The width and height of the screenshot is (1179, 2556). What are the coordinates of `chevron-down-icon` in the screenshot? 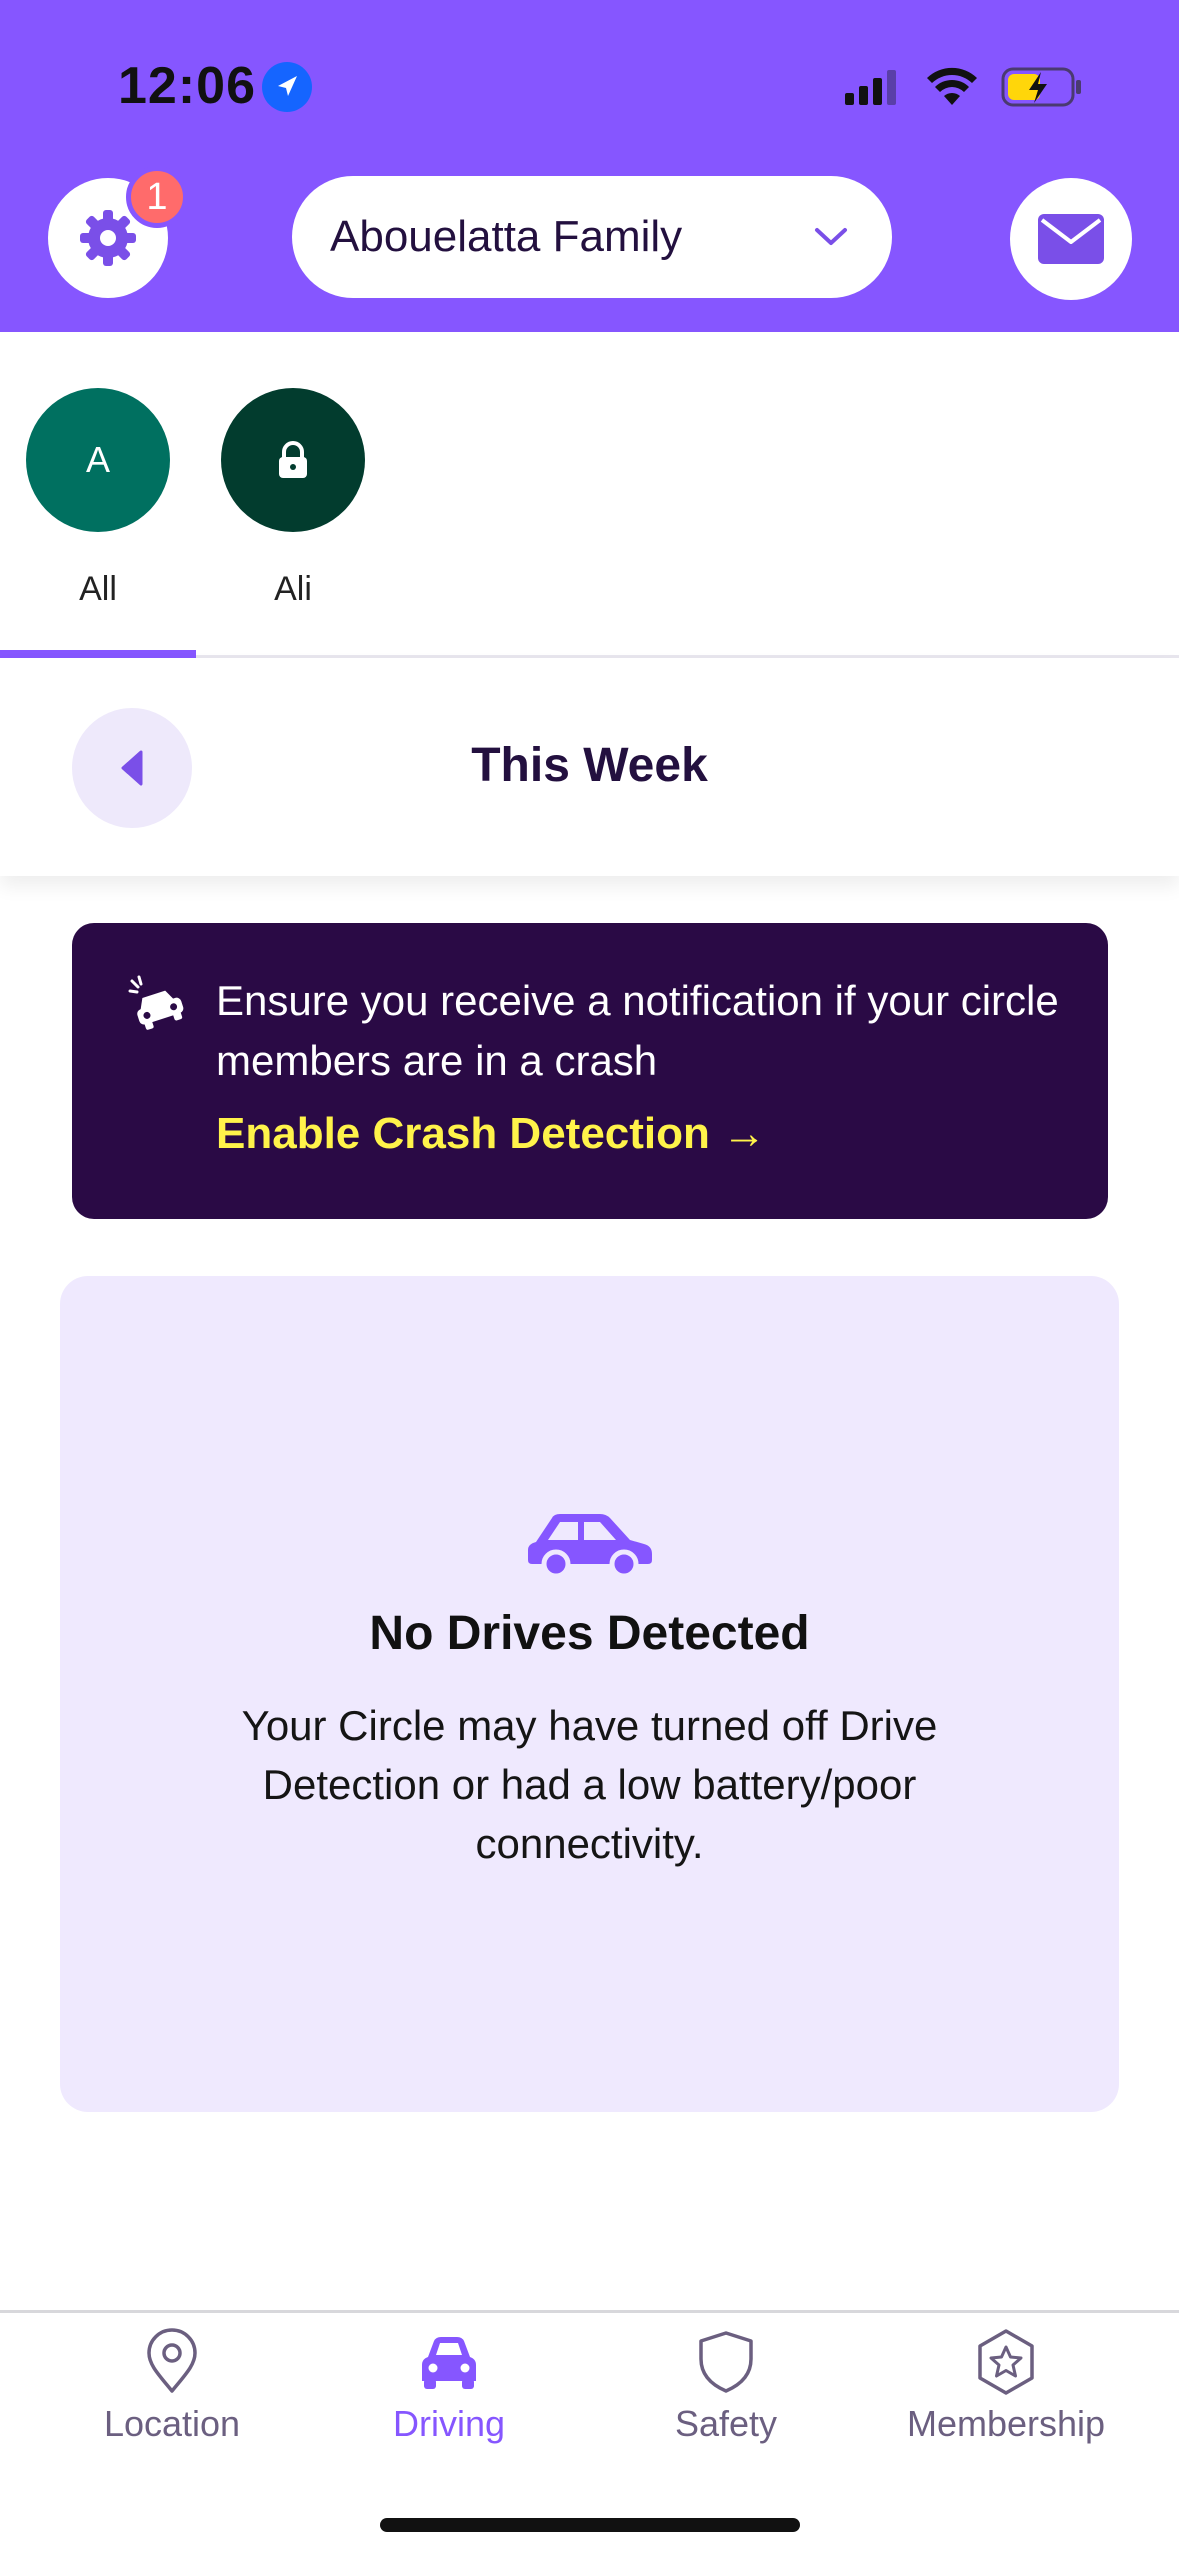 It's located at (831, 236).